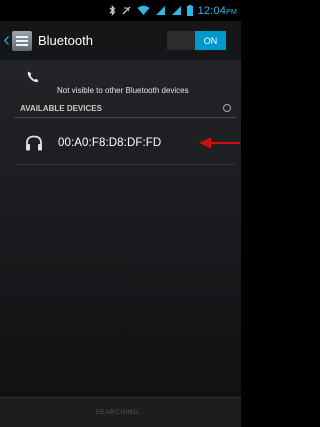 The image size is (320, 427). What do you see at coordinates (176, 10) in the screenshot?
I see `signal-2-icon` at bounding box center [176, 10].